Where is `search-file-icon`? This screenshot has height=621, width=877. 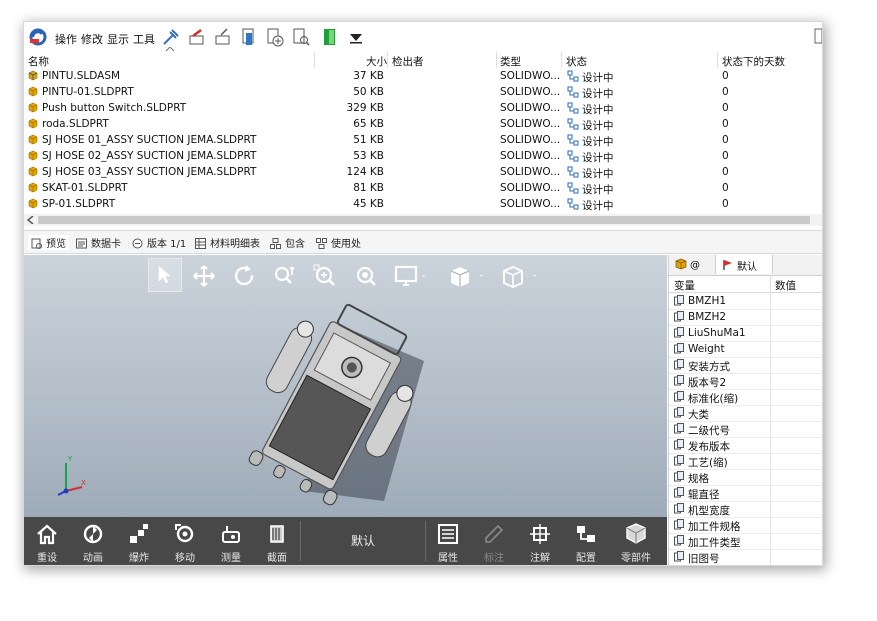
search-file-icon is located at coordinates (301, 37).